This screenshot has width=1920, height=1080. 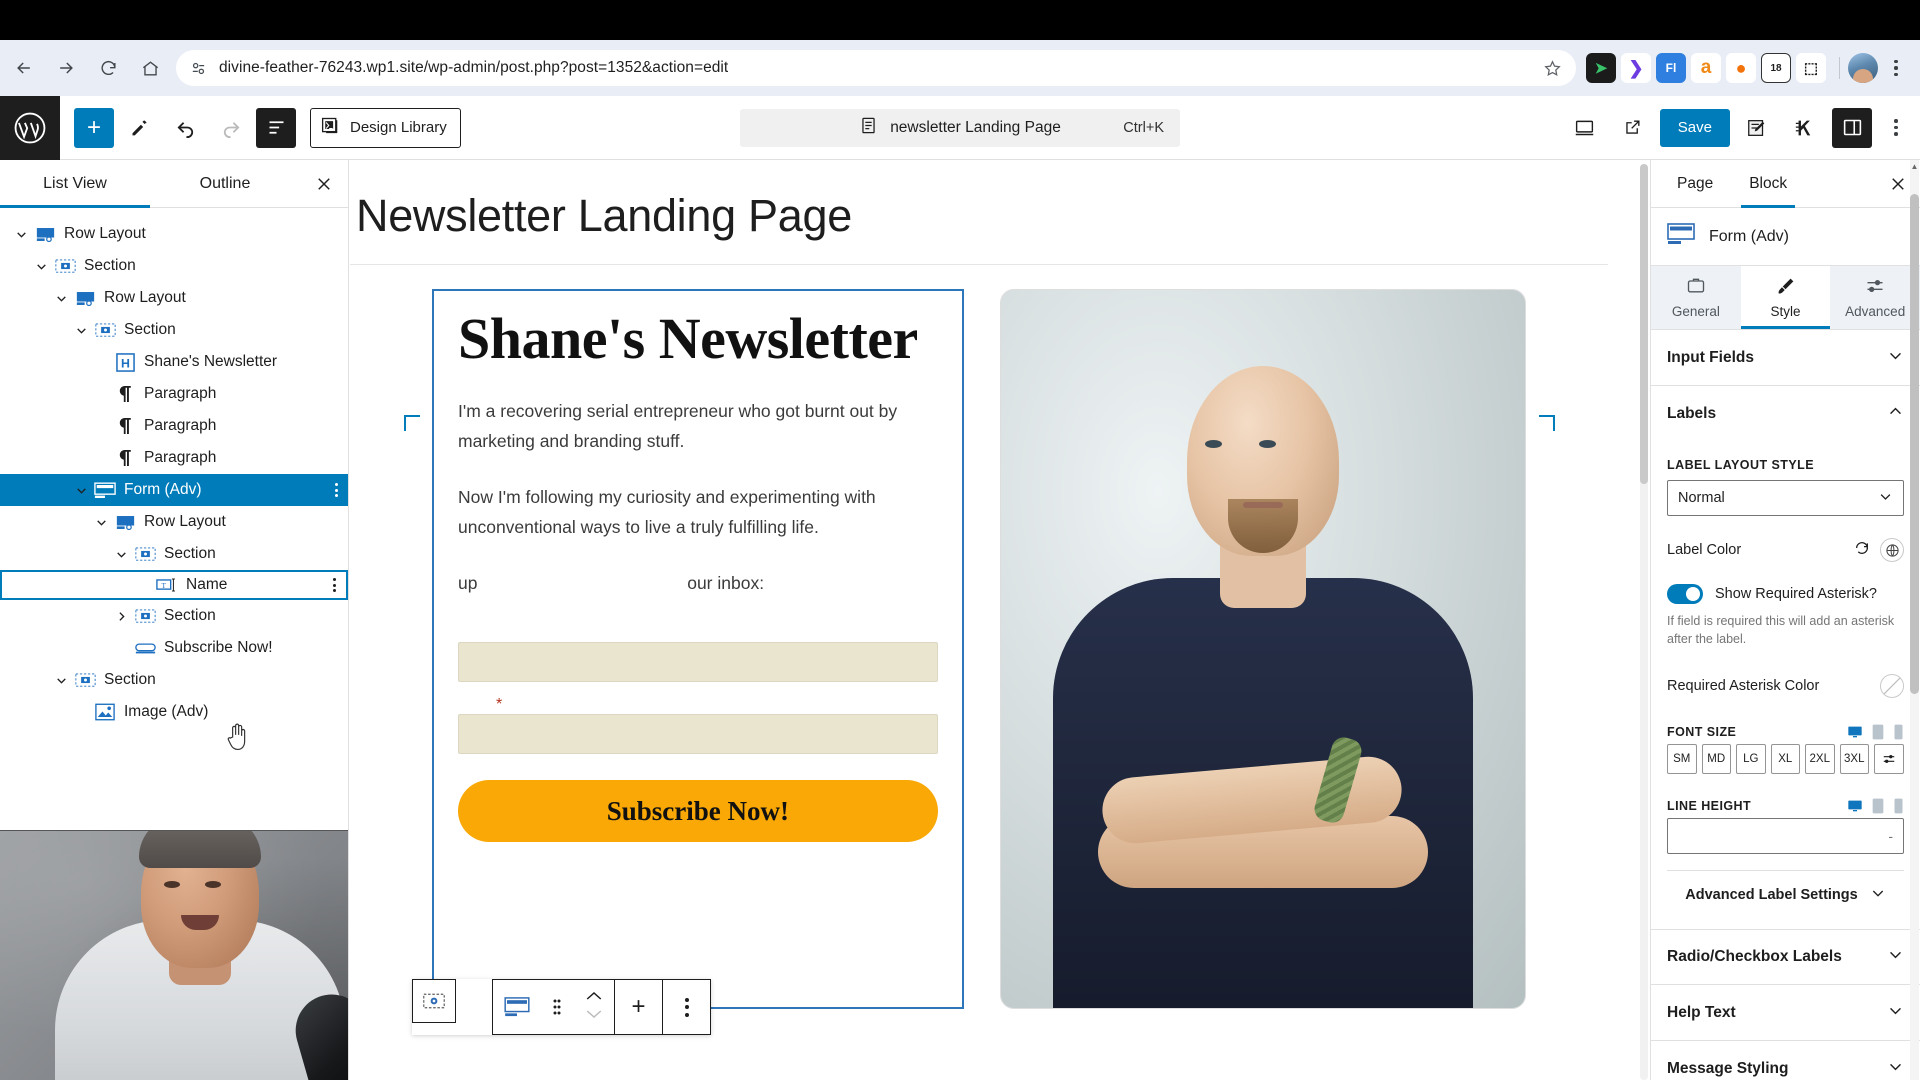 I want to click on tree-item-name: T Name, so click(x=174, y=585).